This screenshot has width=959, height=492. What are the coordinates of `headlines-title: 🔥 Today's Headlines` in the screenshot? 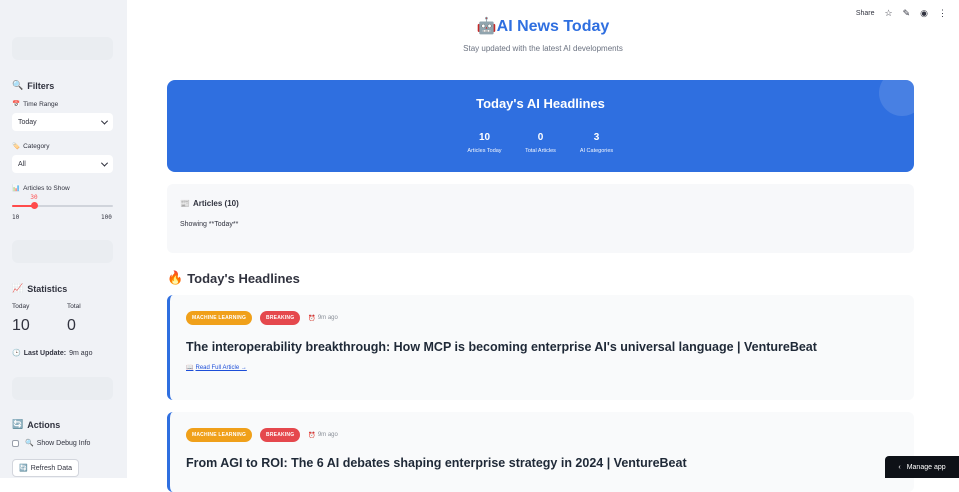 It's located at (233, 278).